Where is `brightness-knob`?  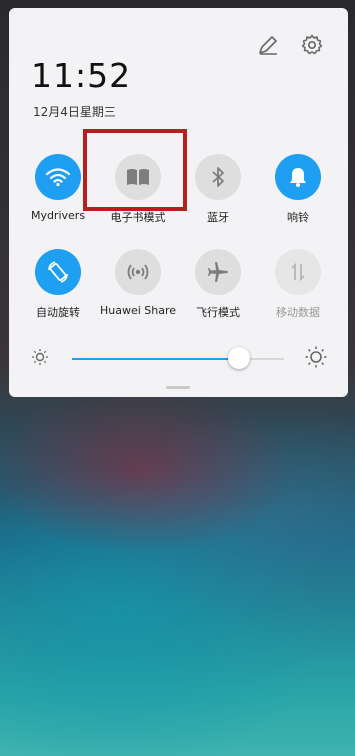 brightness-knob is located at coordinates (239, 358).